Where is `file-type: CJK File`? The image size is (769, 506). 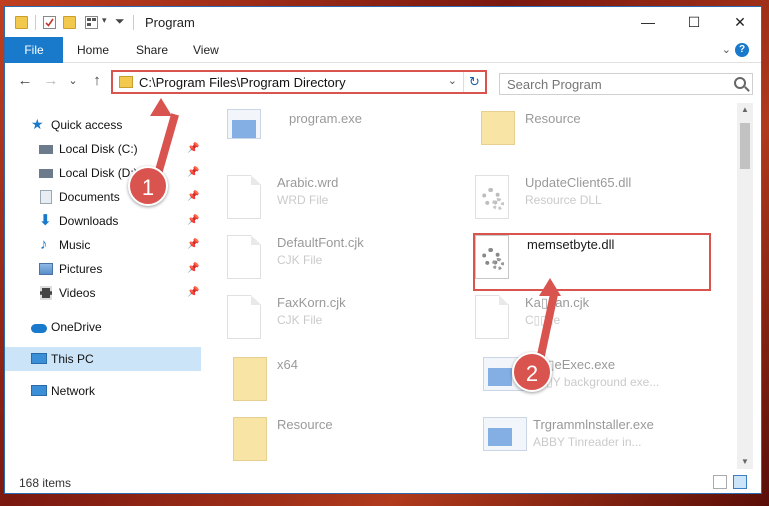
file-type: CJK File is located at coordinates (300, 260).